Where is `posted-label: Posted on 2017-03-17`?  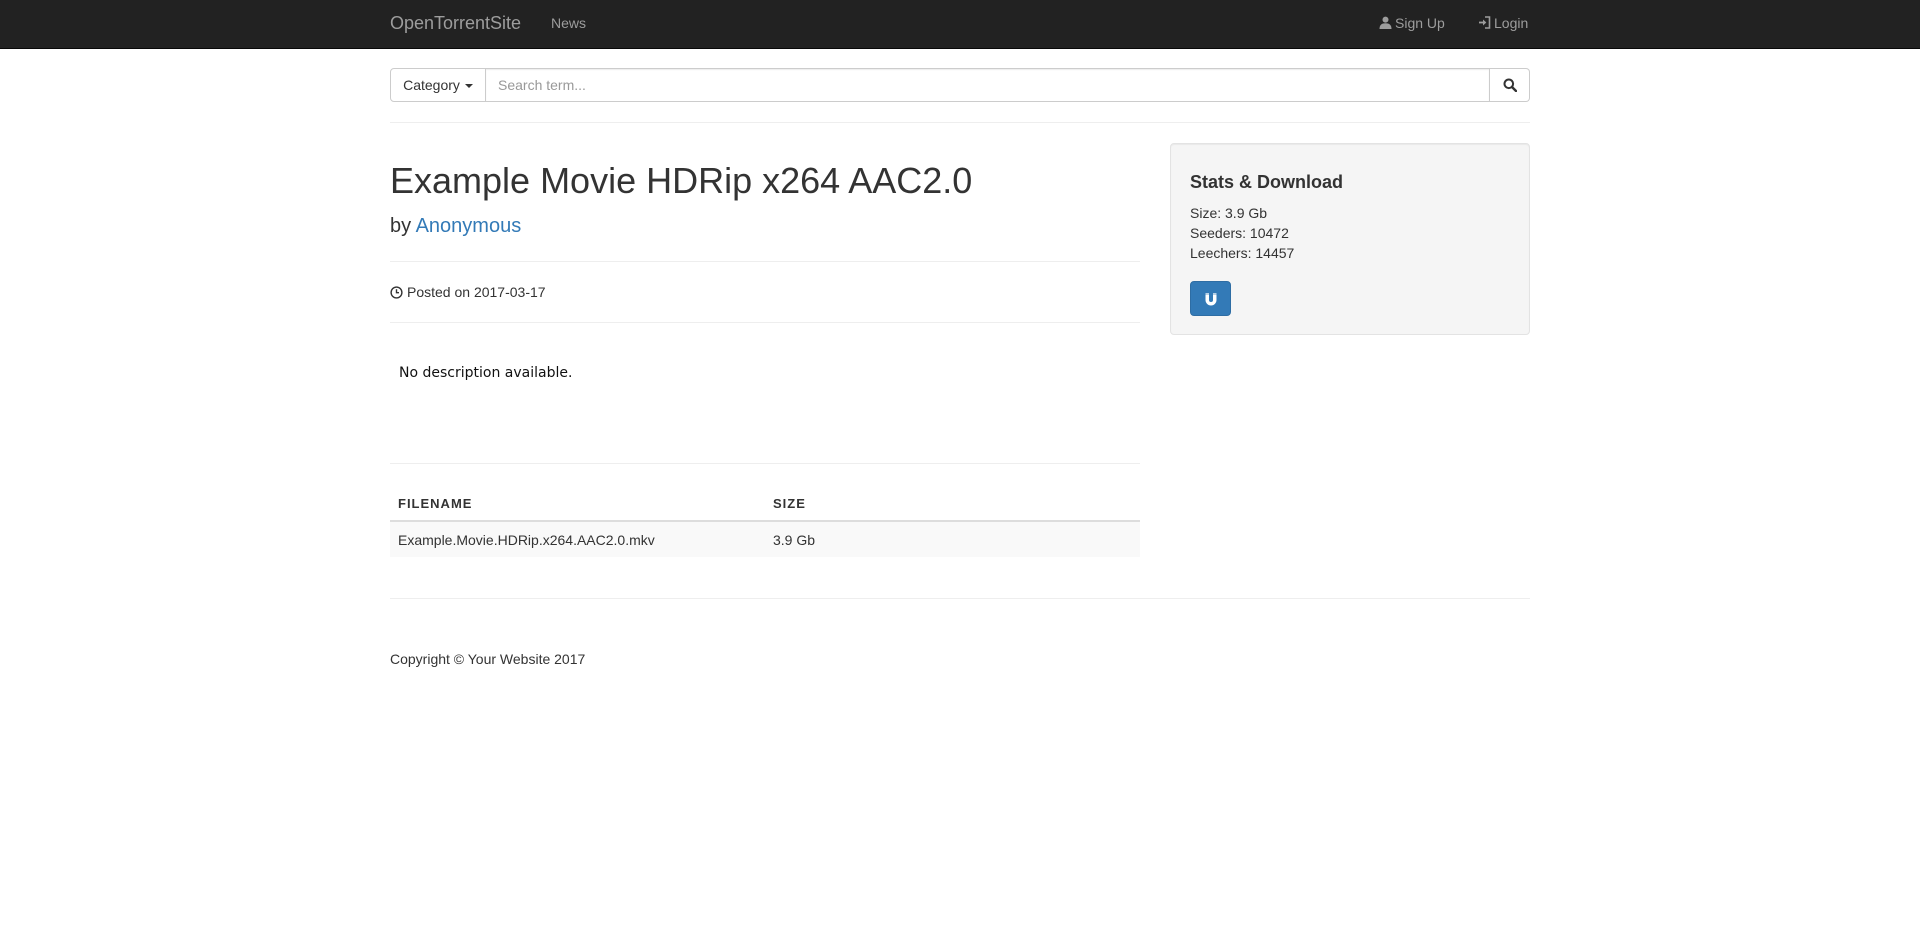
posted-label: Posted on 2017-03-17 is located at coordinates (476, 292).